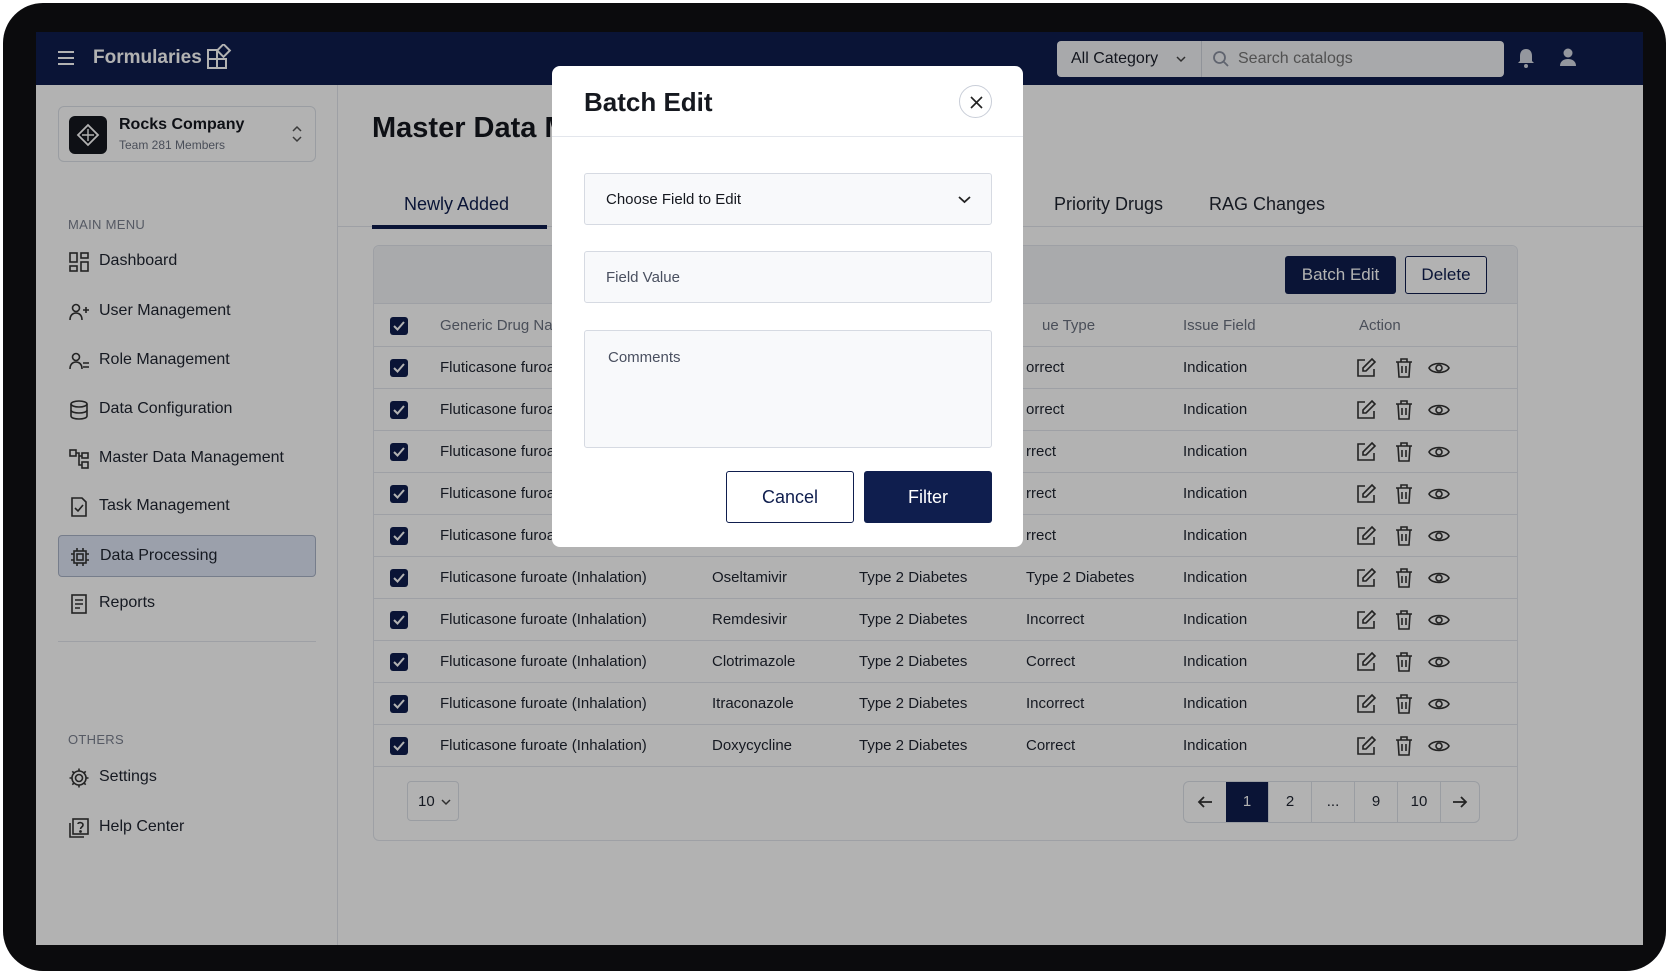  Describe the element at coordinates (648, 102) in the screenshot. I see `modal-title: Batch Edit` at that location.